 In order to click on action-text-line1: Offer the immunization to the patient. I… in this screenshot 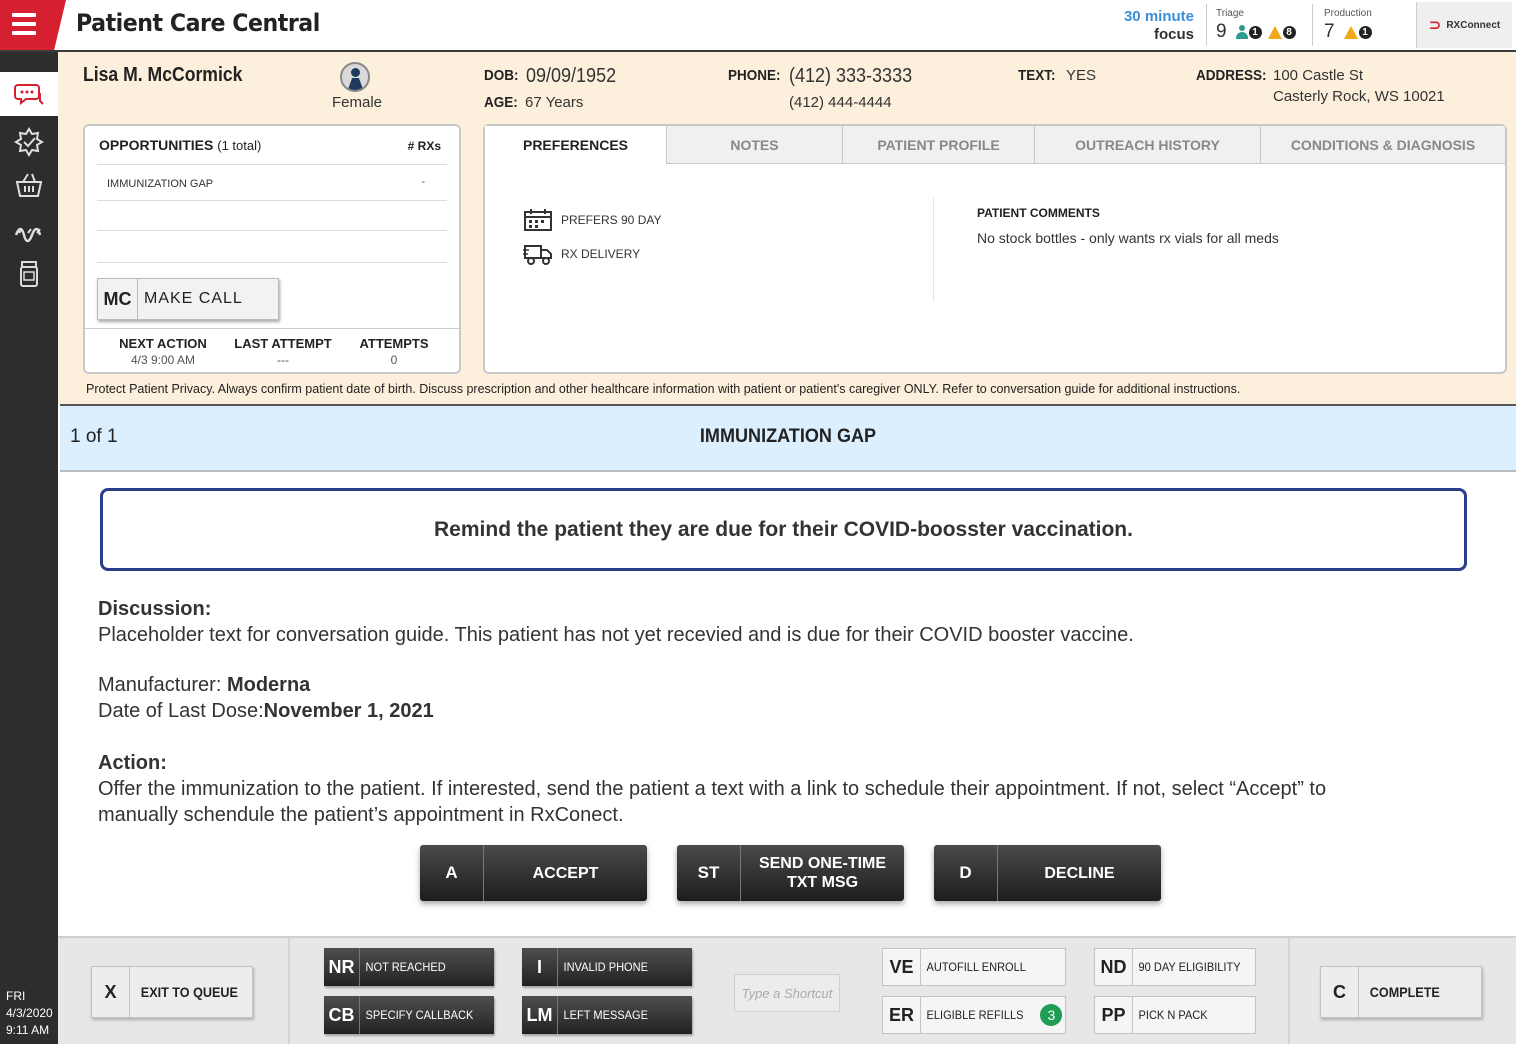, I will do `click(712, 789)`.